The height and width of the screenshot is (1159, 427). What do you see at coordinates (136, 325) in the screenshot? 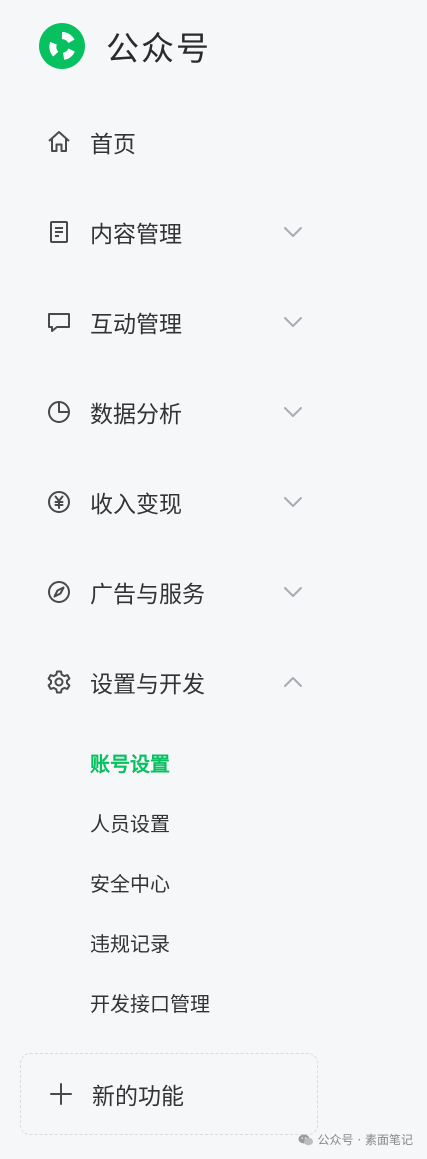
I see `nav-item-label: 互动管理` at bounding box center [136, 325].